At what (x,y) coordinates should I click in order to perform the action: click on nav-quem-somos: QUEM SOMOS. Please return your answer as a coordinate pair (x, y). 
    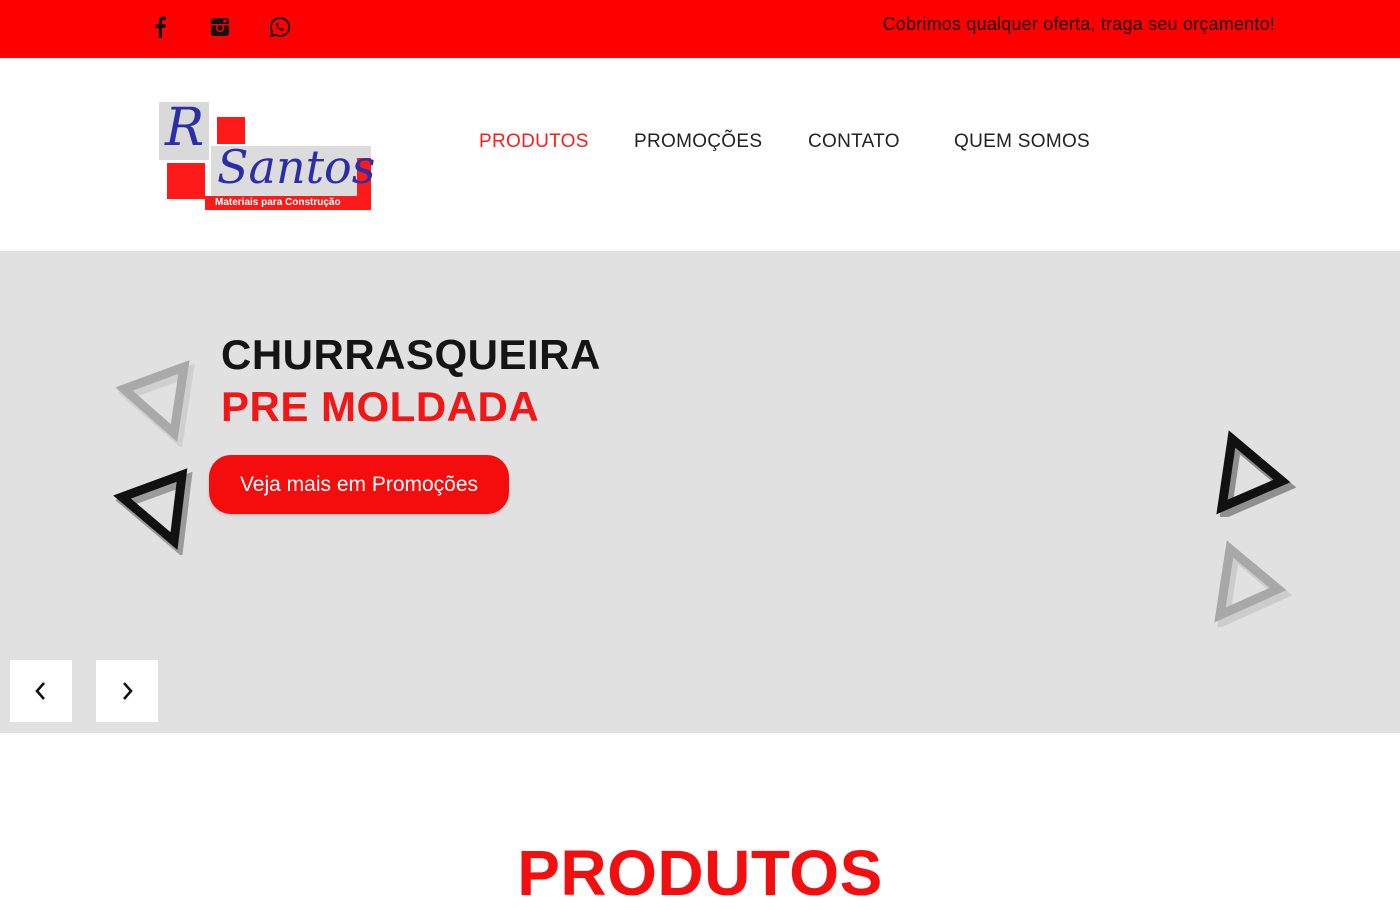
    Looking at the image, I should click on (1022, 142).